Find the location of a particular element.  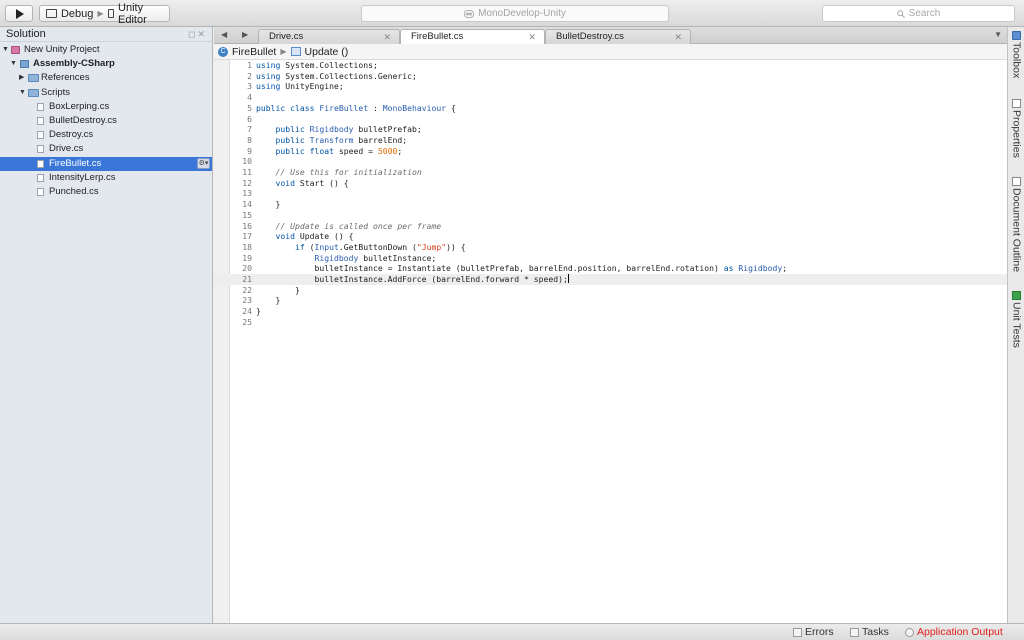

code-line: 24} is located at coordinates (245, 311).